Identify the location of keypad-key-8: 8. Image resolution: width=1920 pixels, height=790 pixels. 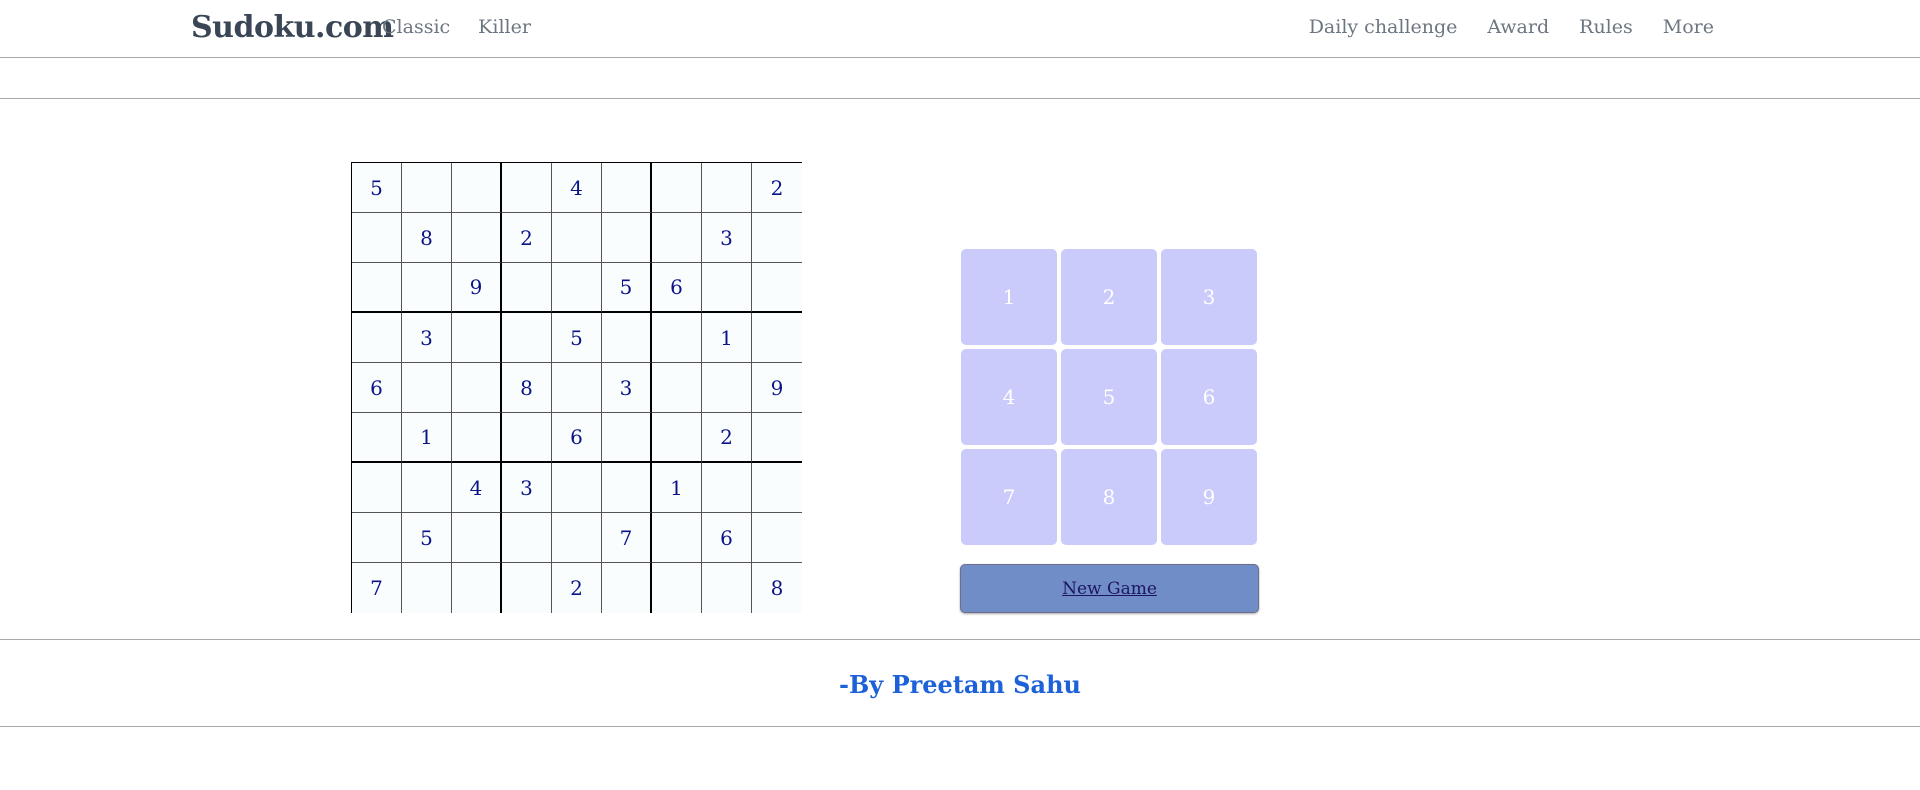
(1109, 497).